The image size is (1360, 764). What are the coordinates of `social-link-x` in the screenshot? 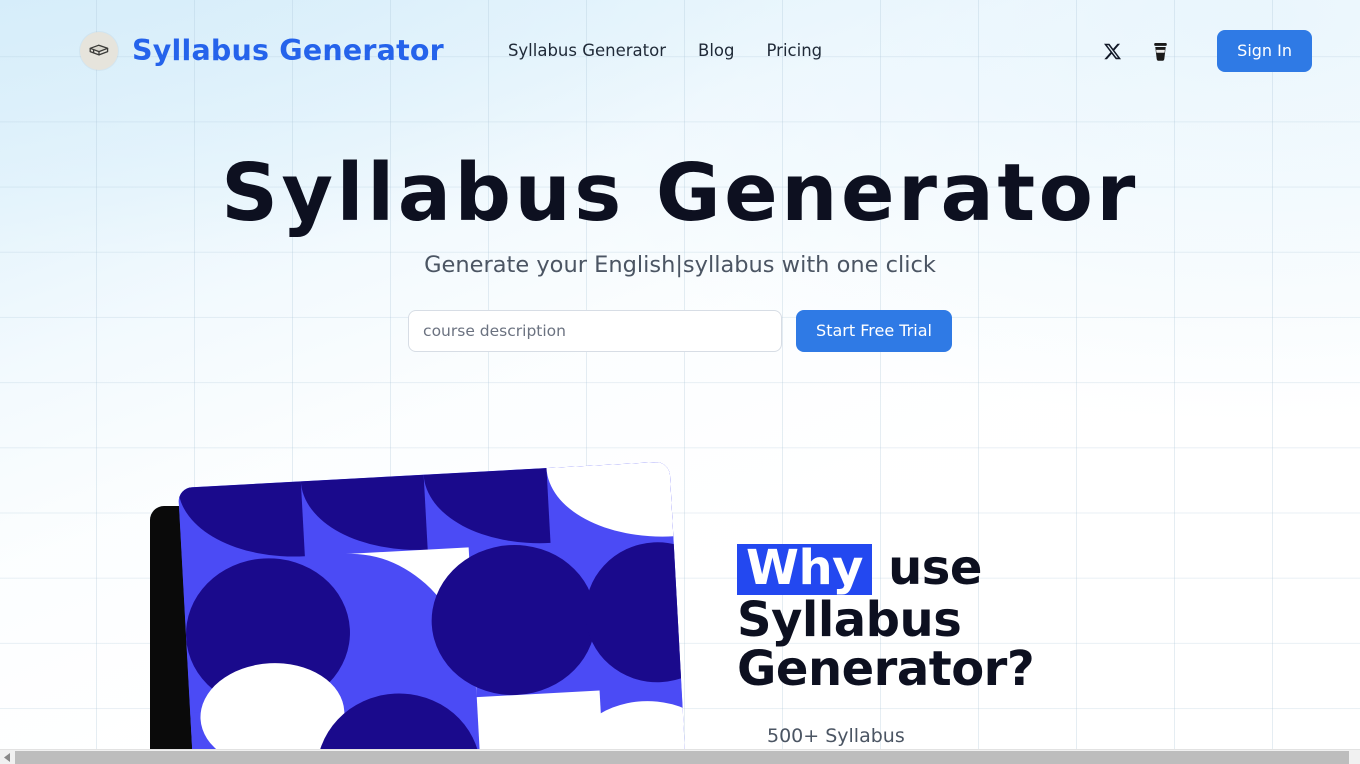 It's located at (1112, 51).